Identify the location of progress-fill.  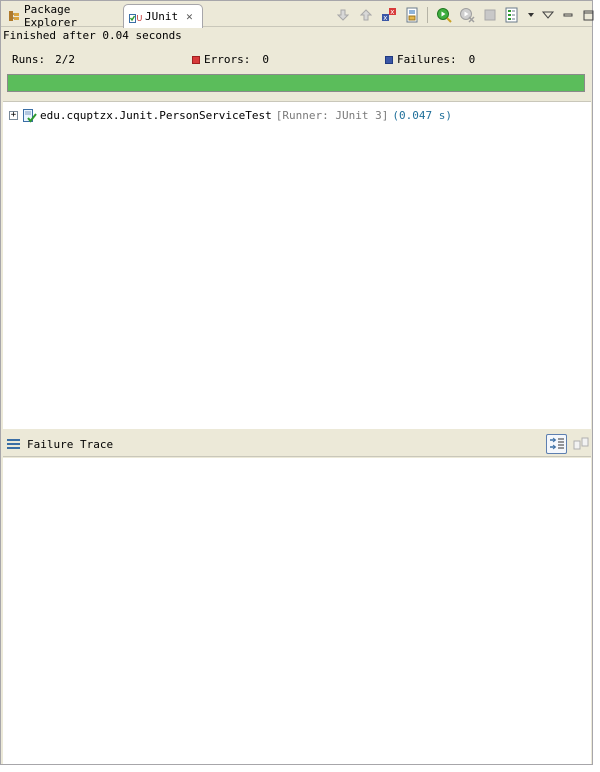
(296, 83).